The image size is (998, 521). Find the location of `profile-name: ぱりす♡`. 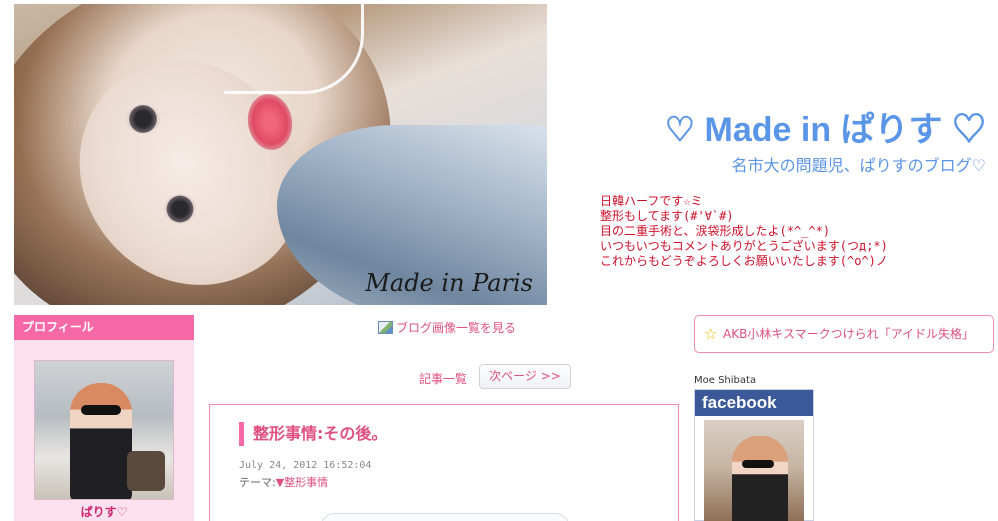

profile-name: ぱりす♡ is located at coordinates (104, 511).